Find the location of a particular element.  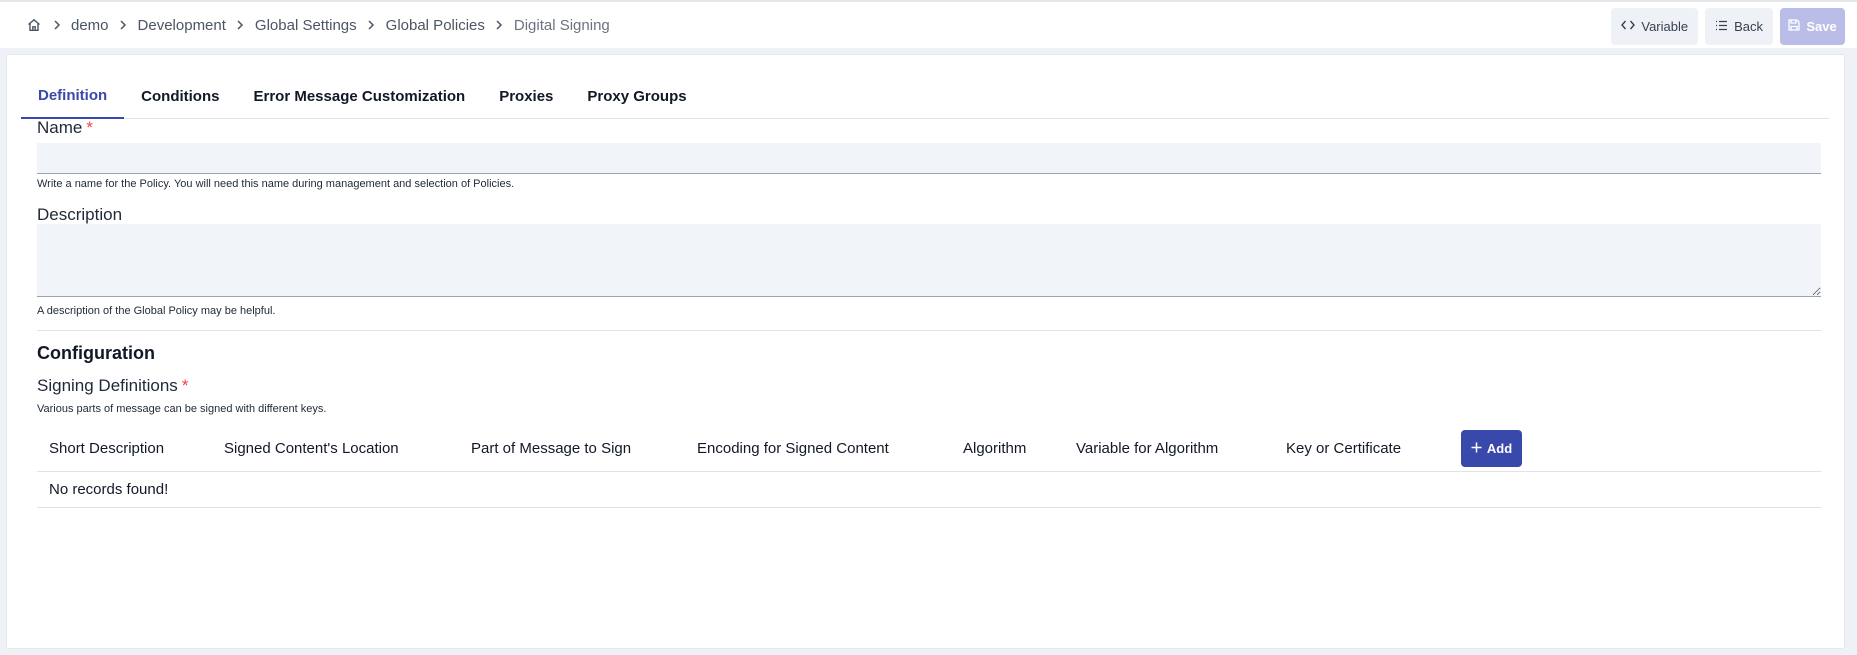

back-button: Back is located at coordinates (1739, 26).